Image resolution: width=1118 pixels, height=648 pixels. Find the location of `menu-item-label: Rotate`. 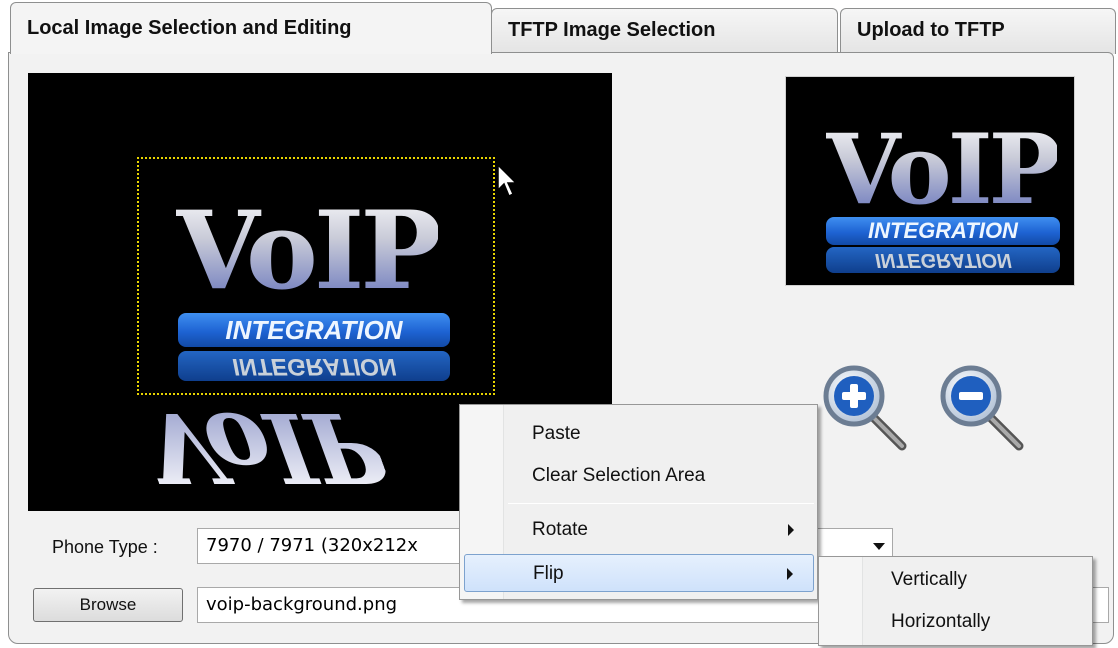

menu-item-label: Rotate is located at coordinates (560, 529).